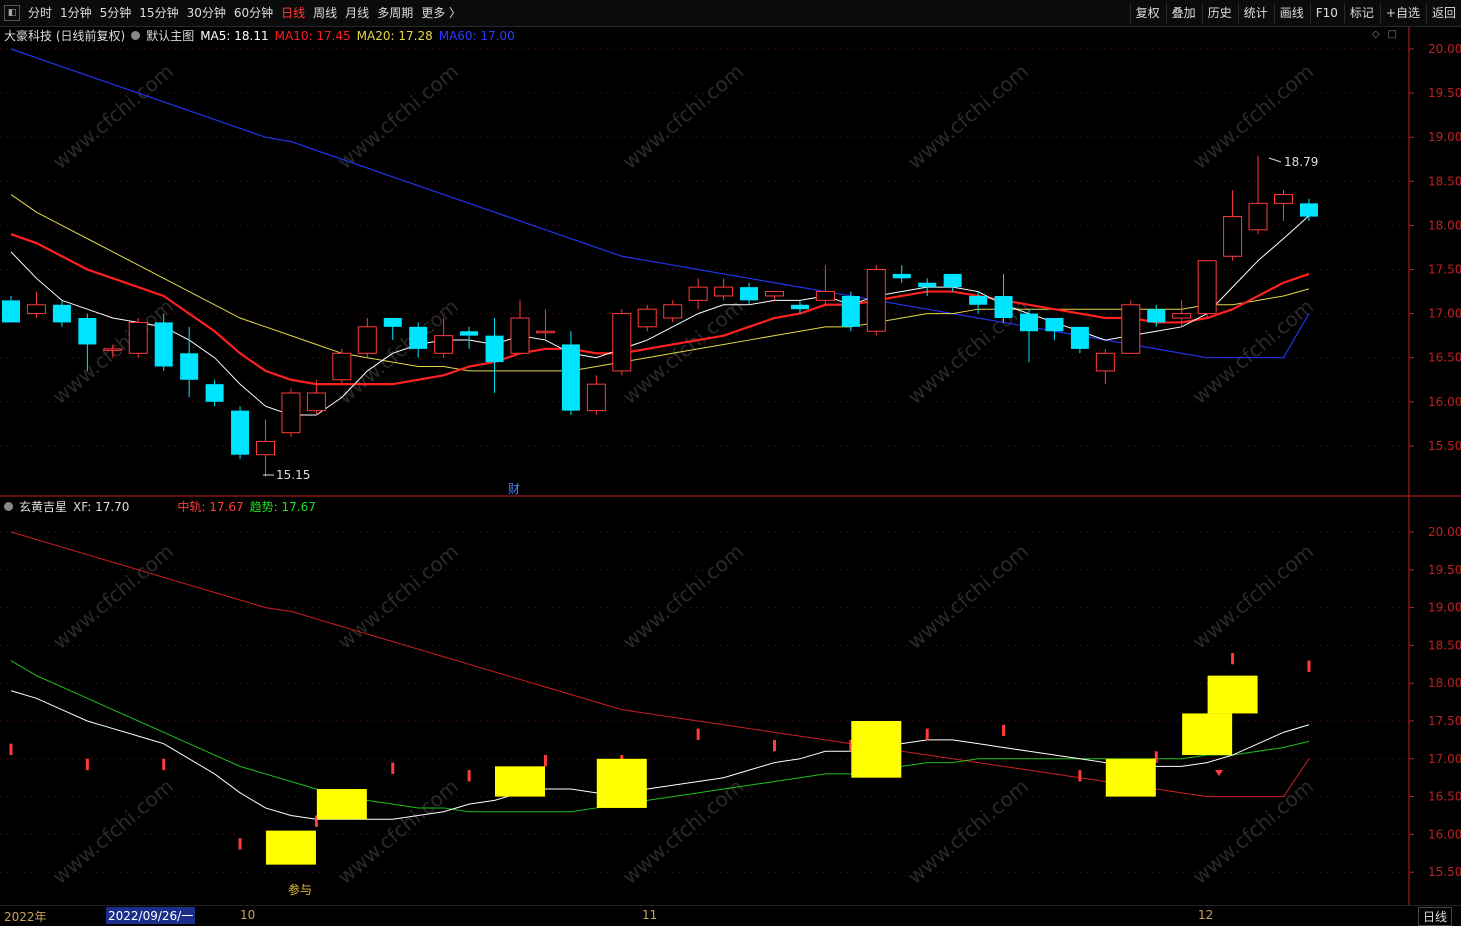  I want to click on month-10-label: 10, so click(248, 915).